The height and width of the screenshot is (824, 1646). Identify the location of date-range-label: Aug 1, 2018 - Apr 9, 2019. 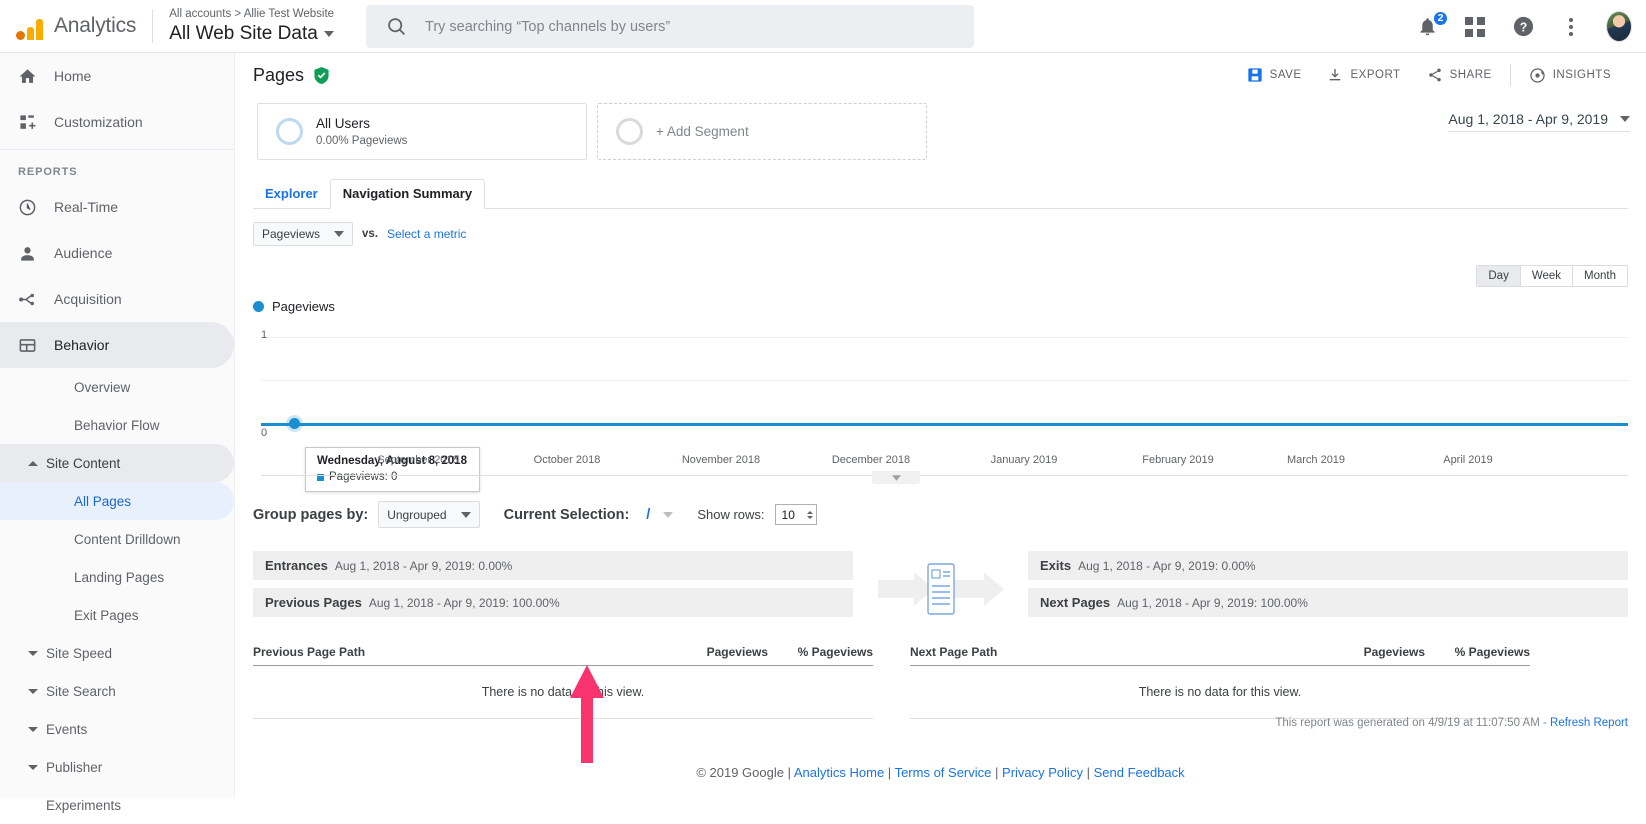
(1528, 119).